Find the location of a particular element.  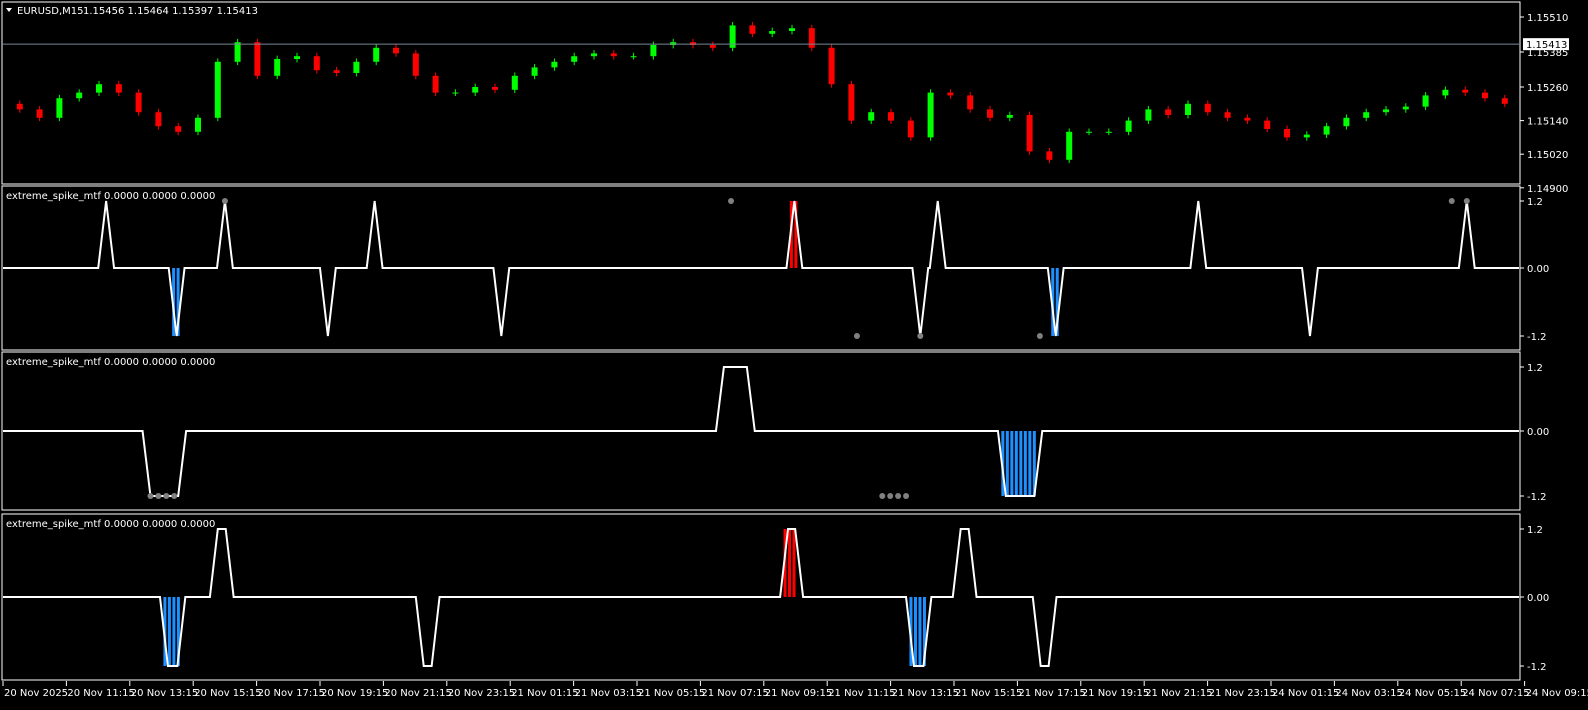

time-label: 21 Nov 21:15 is located at coordinates (1178, 693).